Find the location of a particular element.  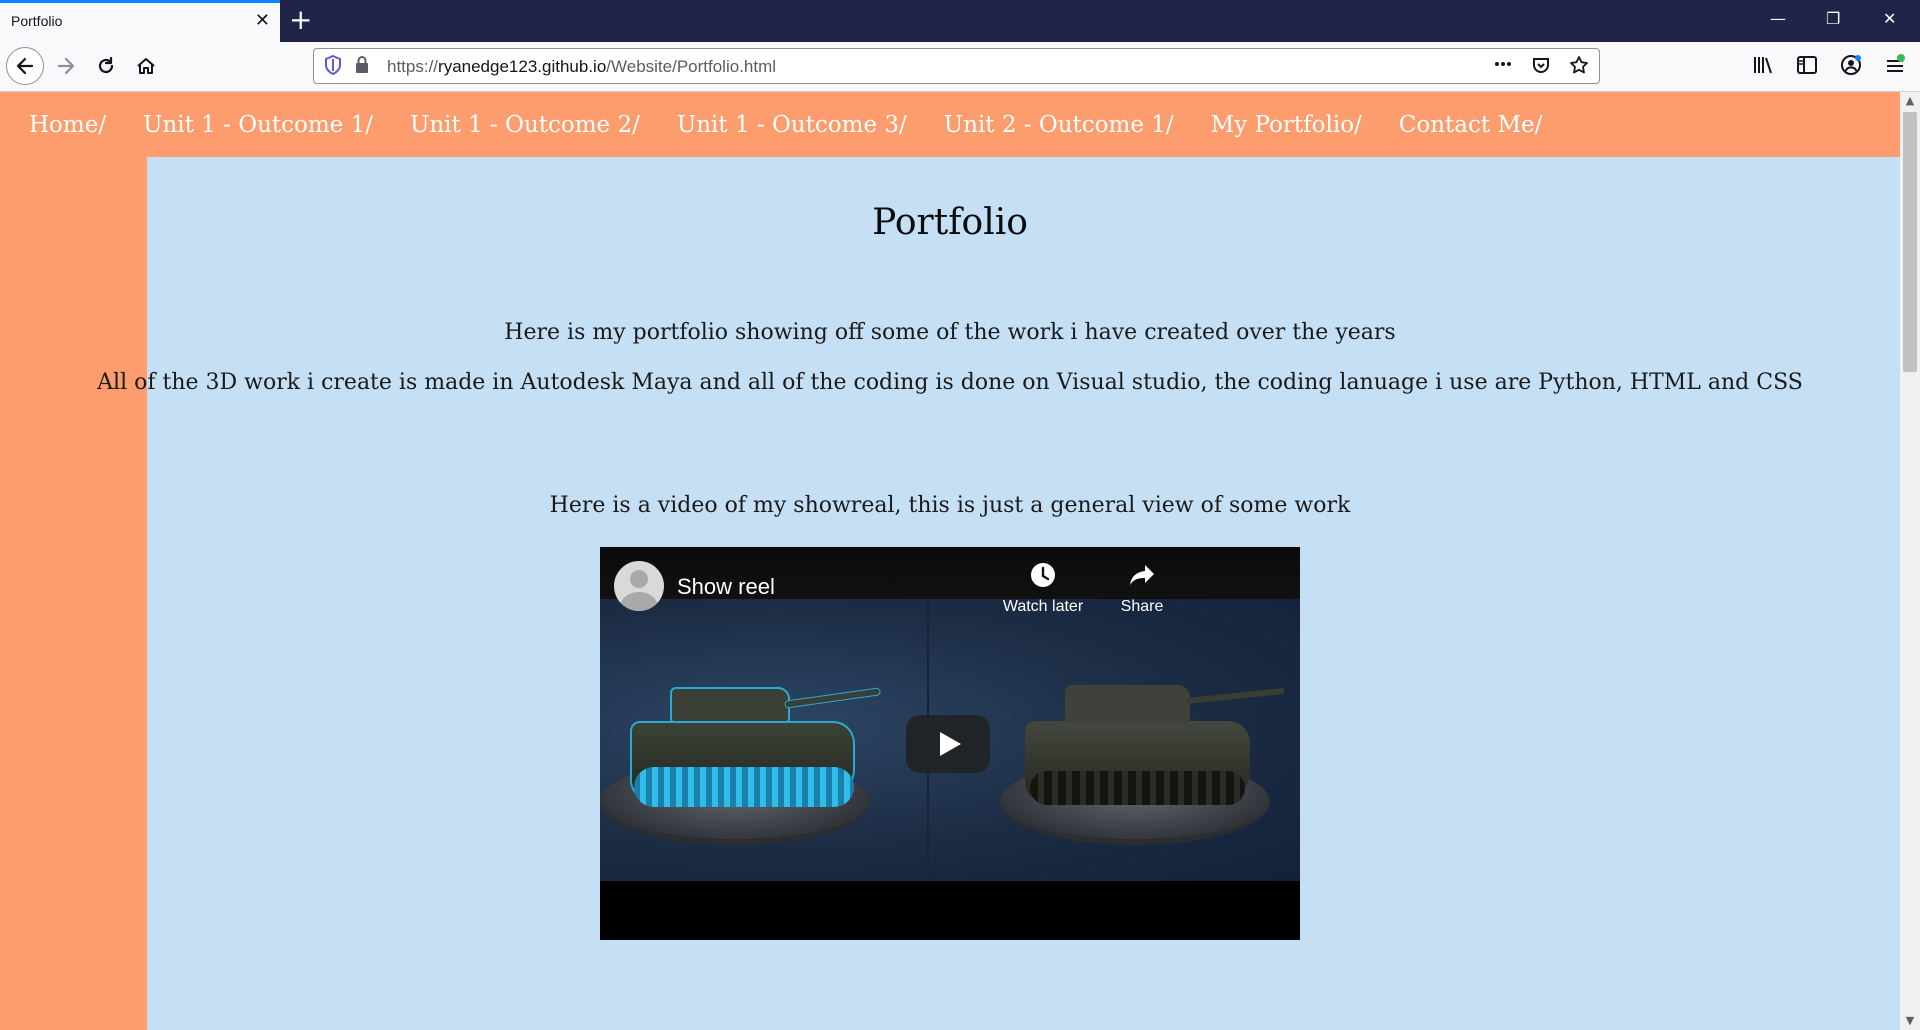

share-button: Share is located at coordinates (1142, 588).